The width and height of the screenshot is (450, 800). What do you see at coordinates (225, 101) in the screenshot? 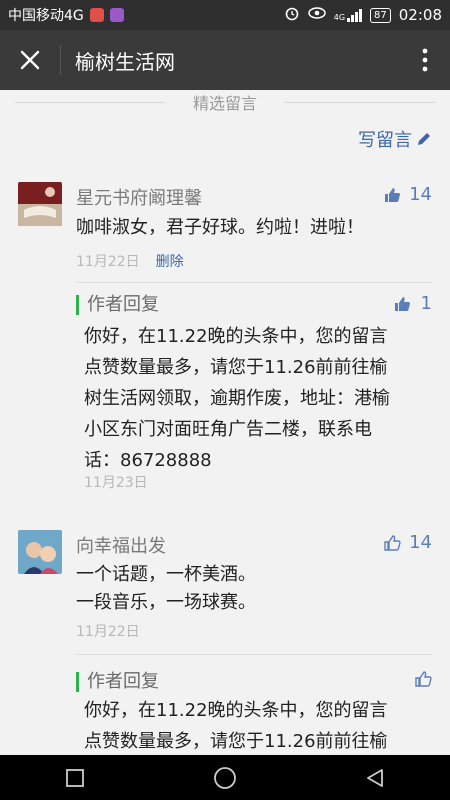
I see `section-title: 精选留言` at bounding box center [225, 101].